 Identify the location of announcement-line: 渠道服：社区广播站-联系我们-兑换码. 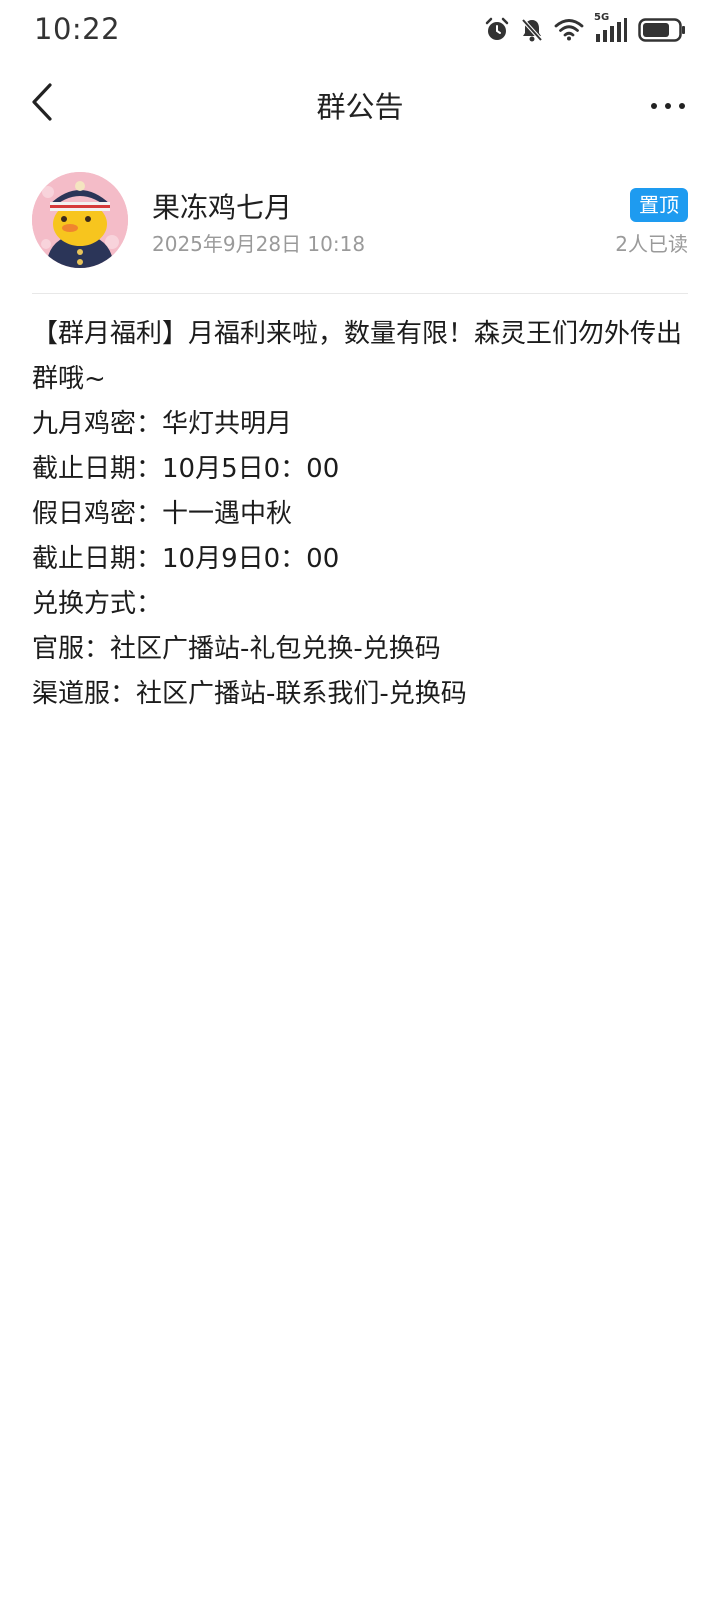
(249, 694).